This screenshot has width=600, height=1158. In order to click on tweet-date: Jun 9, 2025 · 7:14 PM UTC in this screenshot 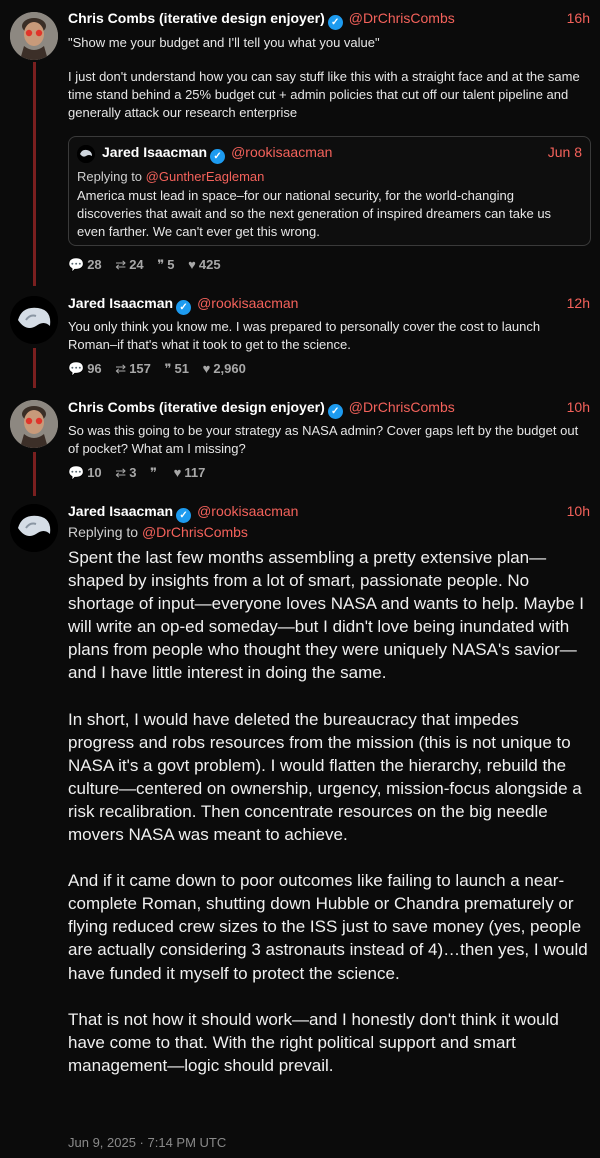, I will do `click(147, 1142)`.